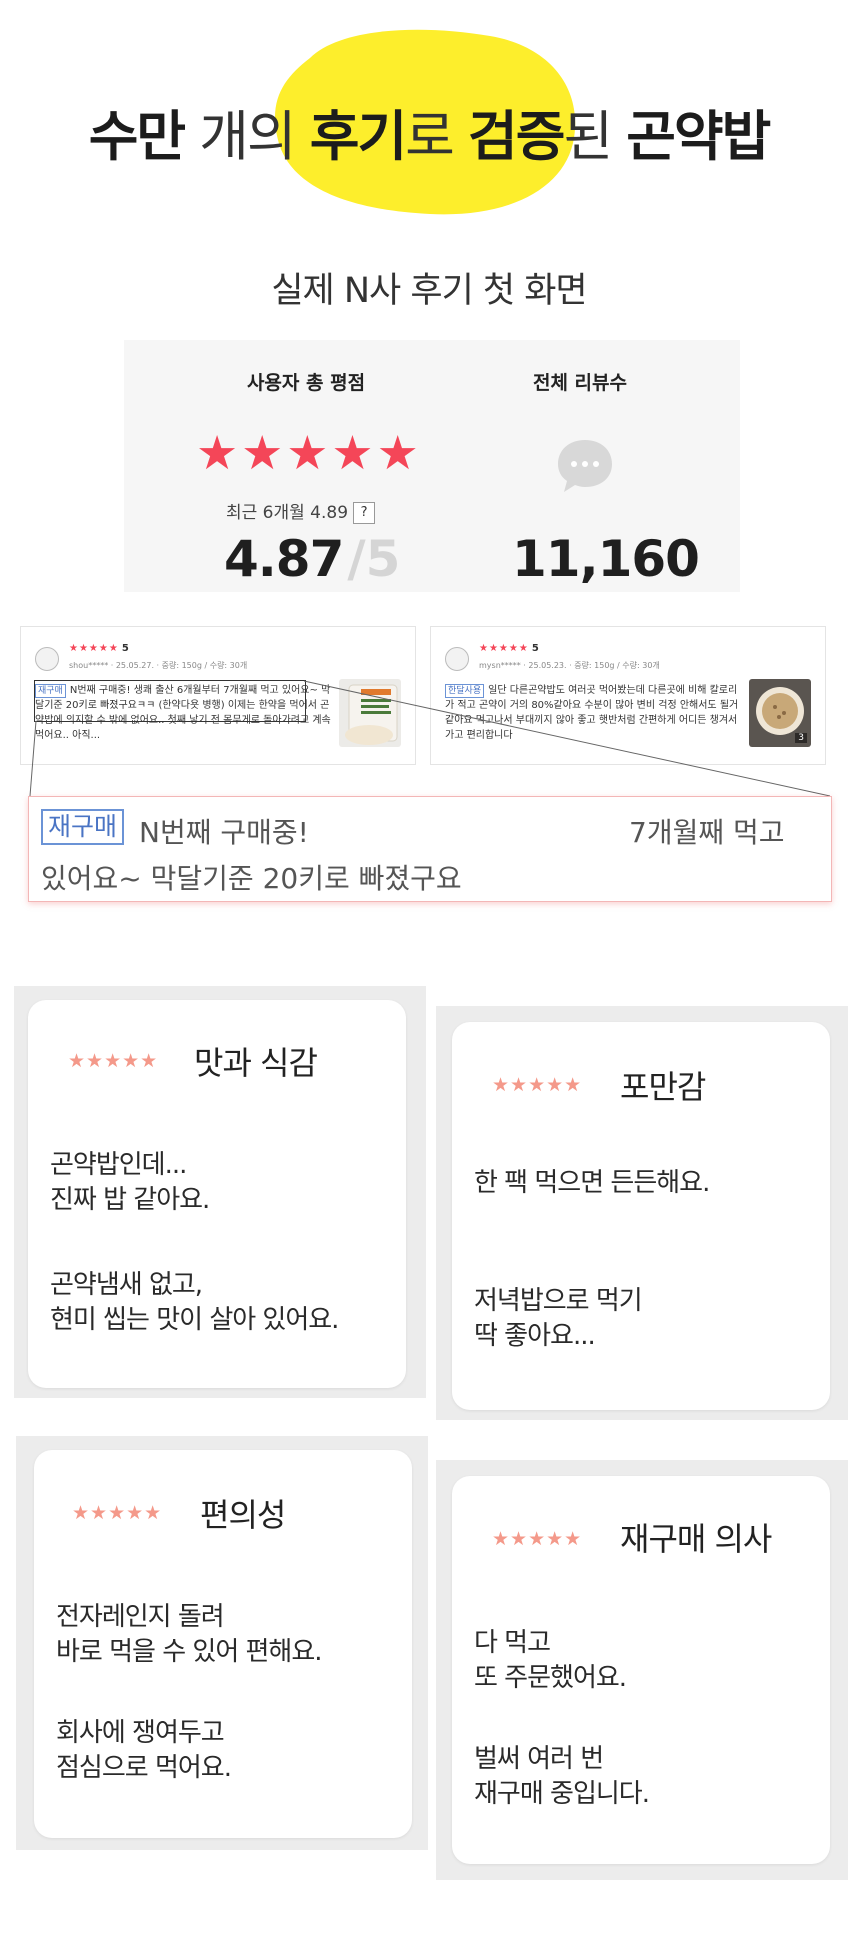  What do you see at coordinates (562, 1794) in the screenshot?
I see `text-line: 재구매 중입니다.` at bounding box center [562, 1794].